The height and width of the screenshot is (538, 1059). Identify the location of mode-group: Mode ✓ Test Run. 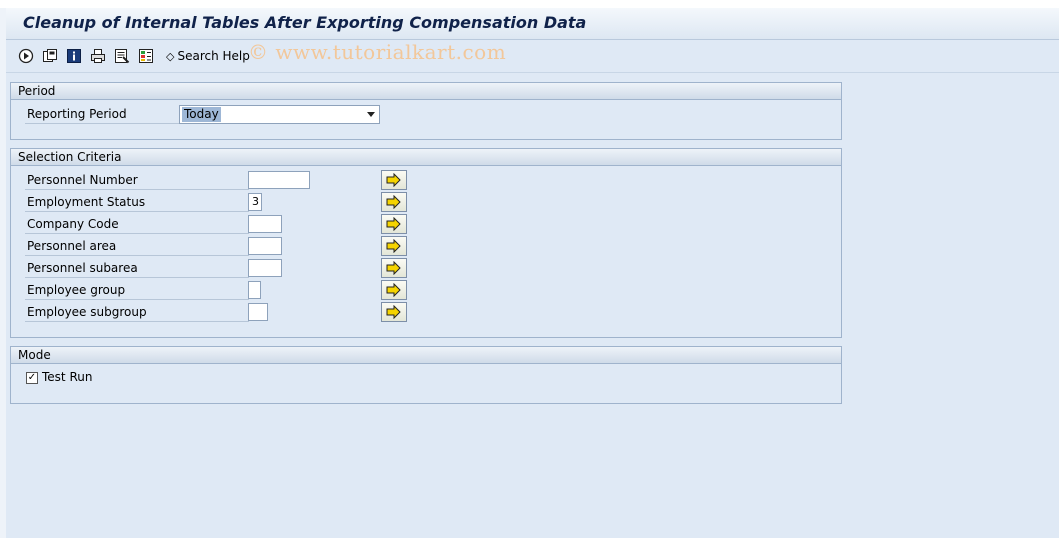
(426, 375).